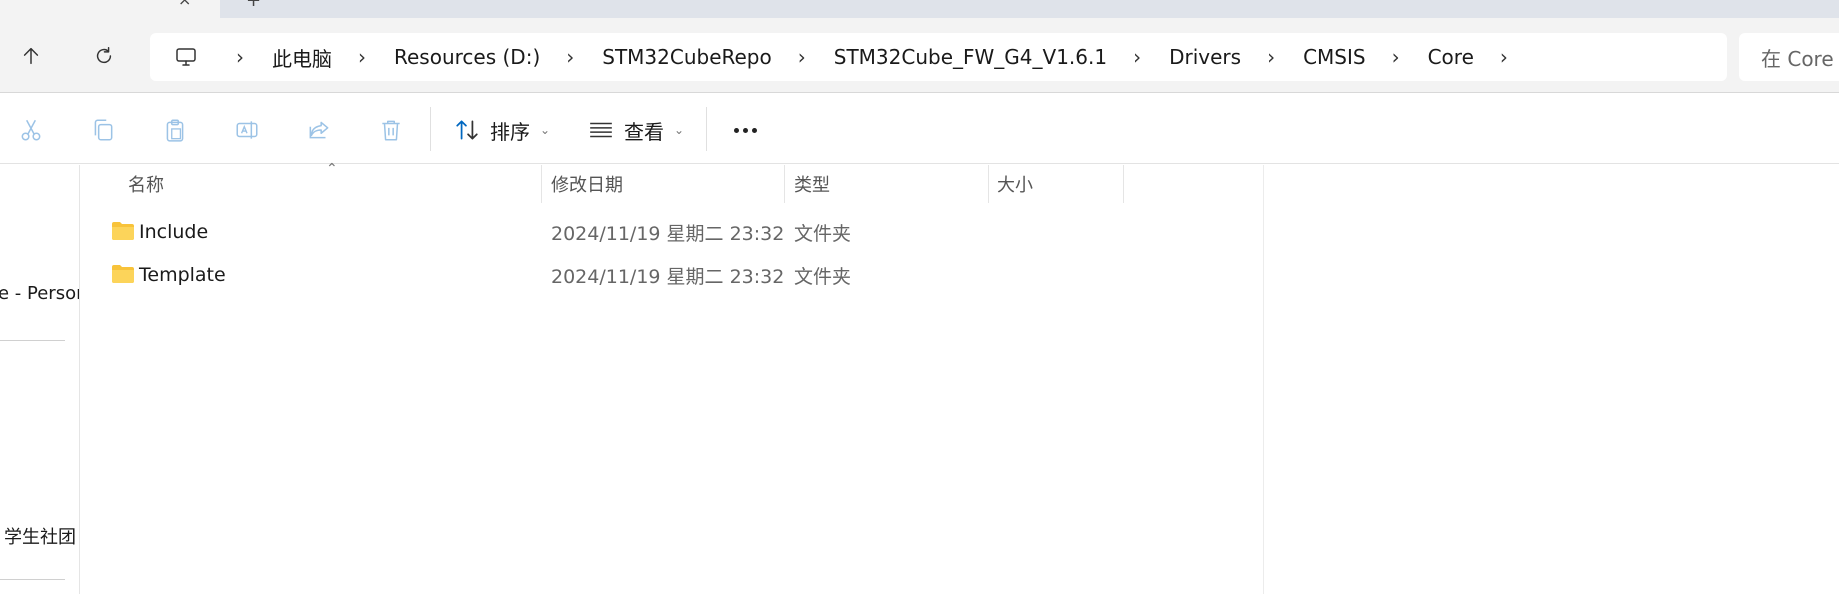 This screenshot has height=594, width=1839. Describe the element at coordinates (175, 130) in the screenshot. I see `paste-icon` at that location.